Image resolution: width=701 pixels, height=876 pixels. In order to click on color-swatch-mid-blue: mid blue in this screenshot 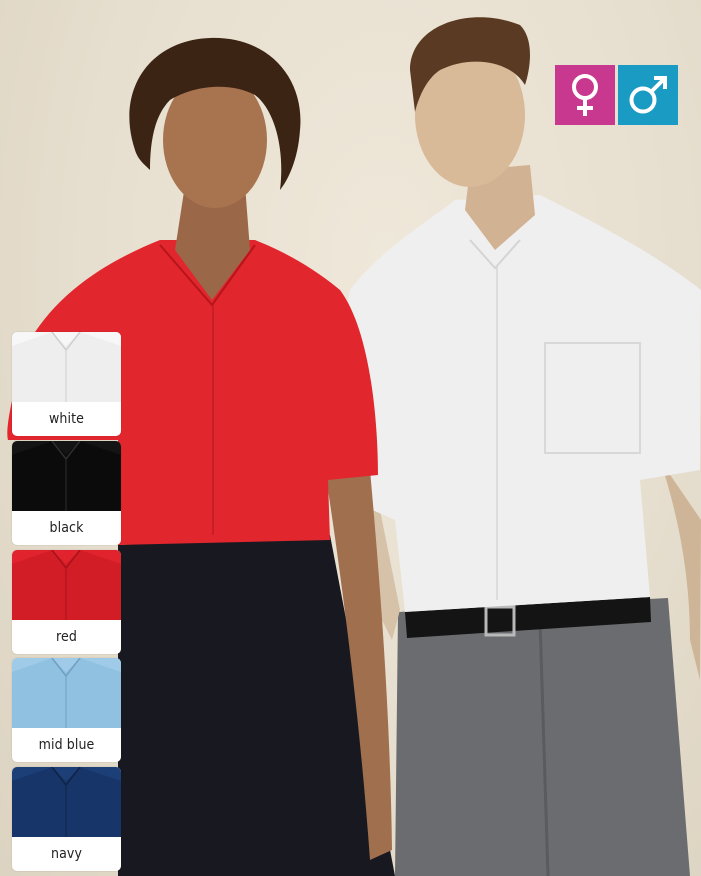, I will do `click(66, 710)`.